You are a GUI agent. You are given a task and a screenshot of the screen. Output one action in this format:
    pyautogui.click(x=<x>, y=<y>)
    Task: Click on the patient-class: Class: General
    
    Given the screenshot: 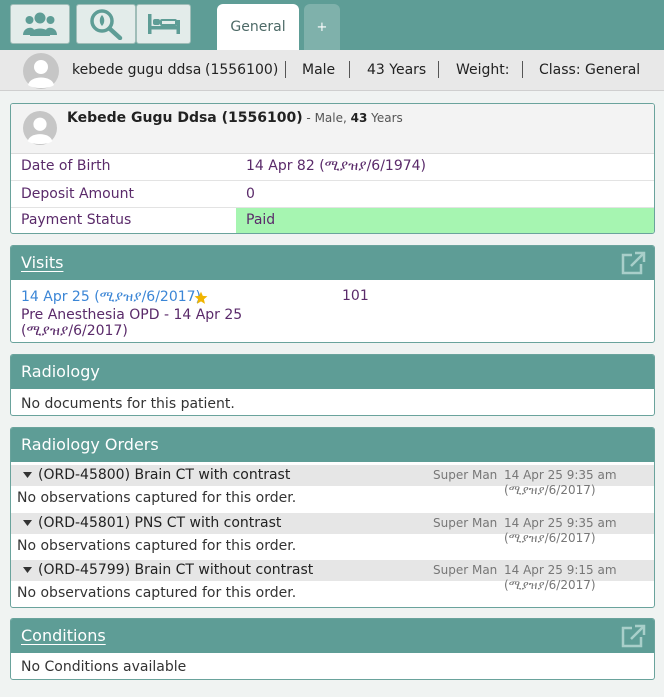 What is the action you would take?
    pyautogui.click(x=590, y=70)
    